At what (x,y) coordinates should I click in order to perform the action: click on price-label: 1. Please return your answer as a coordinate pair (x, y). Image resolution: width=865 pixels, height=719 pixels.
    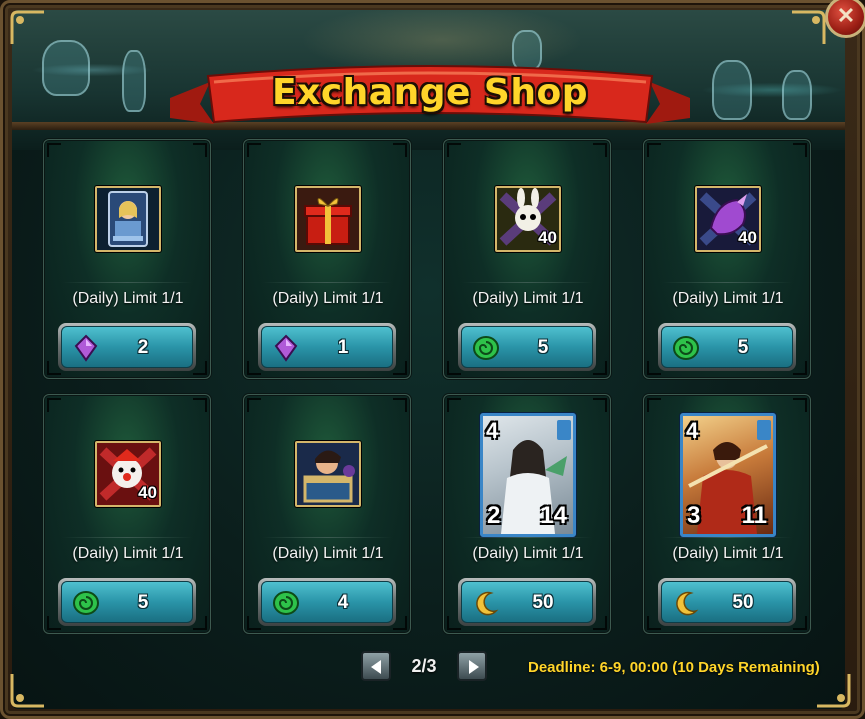
    Looking at the image, I should click on (343, 347).